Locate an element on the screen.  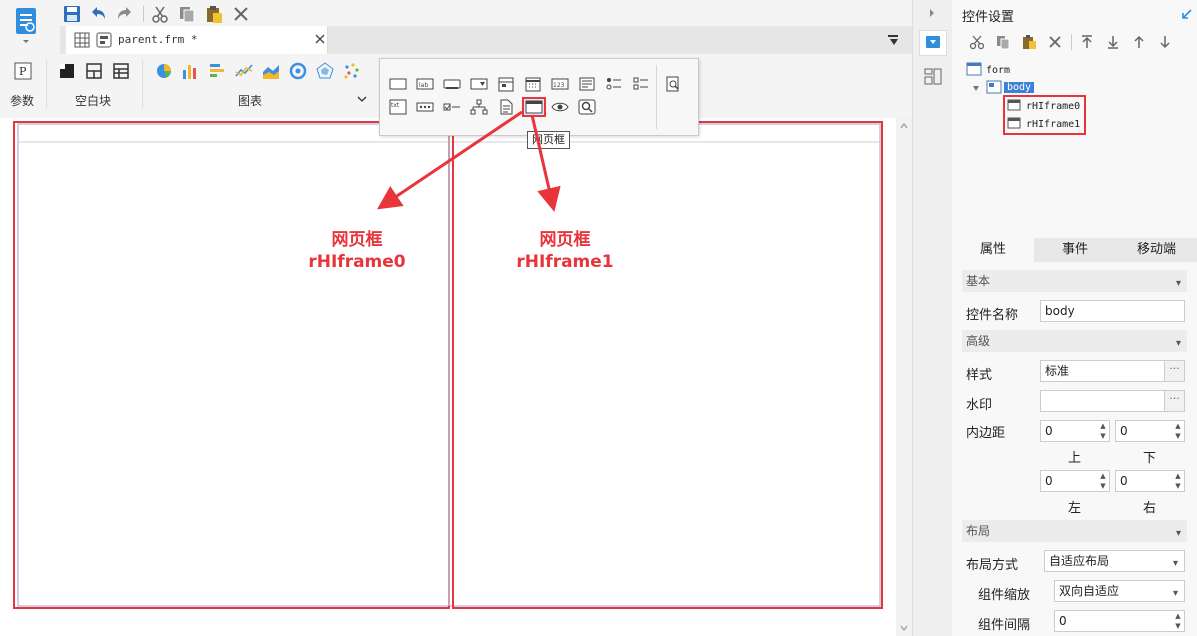
widget-name-label: 控件名称 is located at coordinates (992, 315).